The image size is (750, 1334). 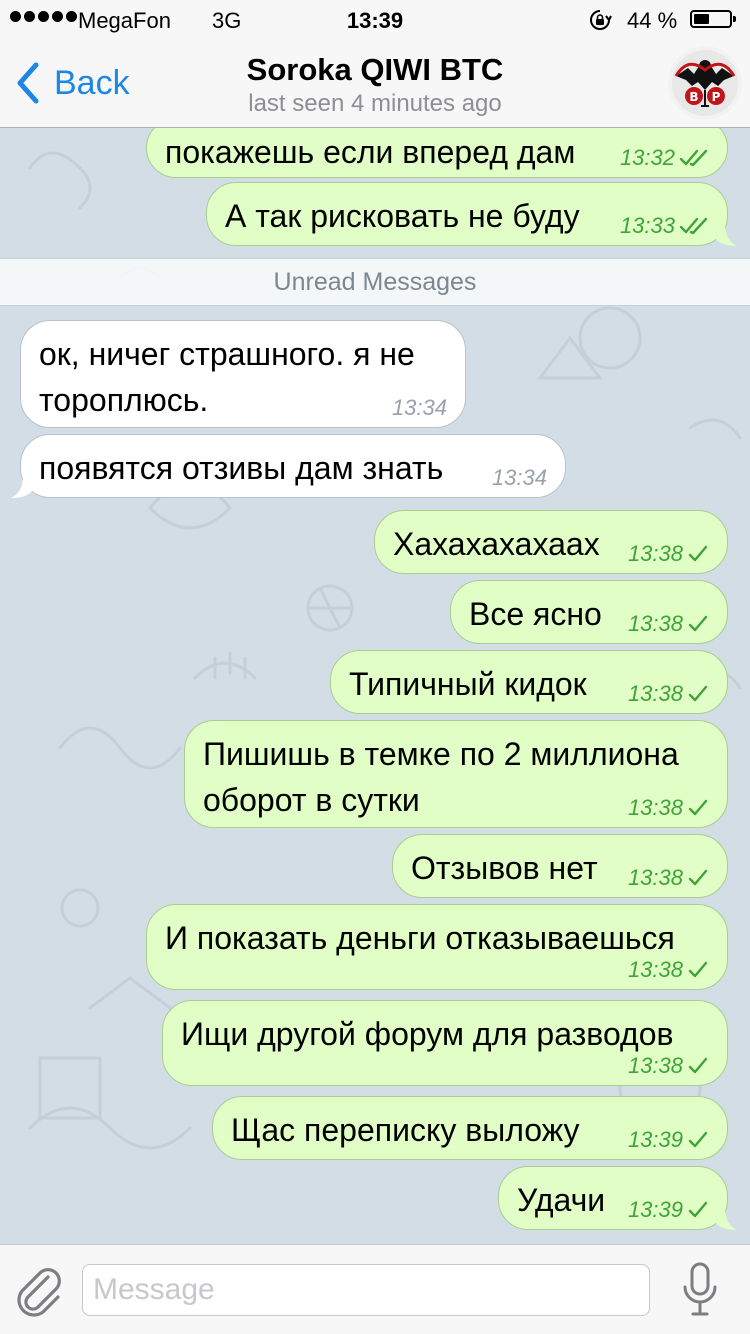 What do you see at coordinates (647, 157) in the screenshot?
I see `message-time: 13:32` at bounding box center [647, 157].